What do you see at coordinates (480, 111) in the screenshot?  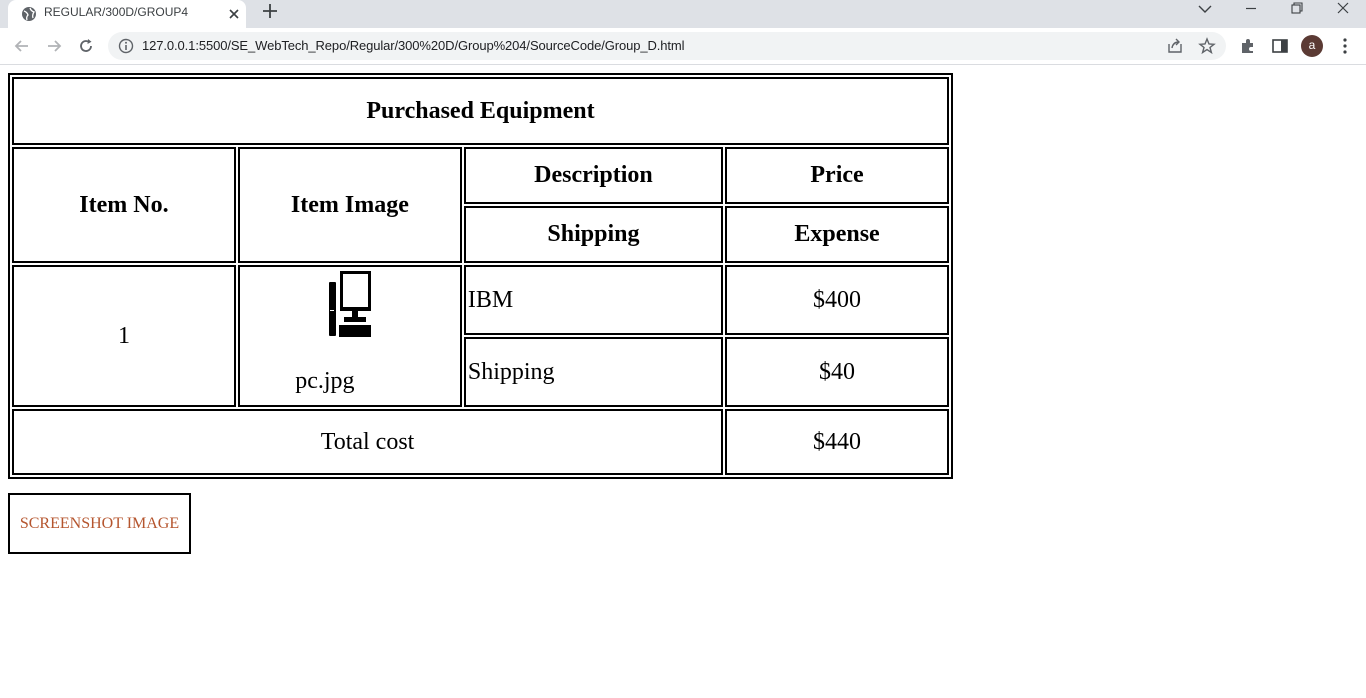 I see `table-caption: Purchased Equipment` at bounding box center [480, 111].